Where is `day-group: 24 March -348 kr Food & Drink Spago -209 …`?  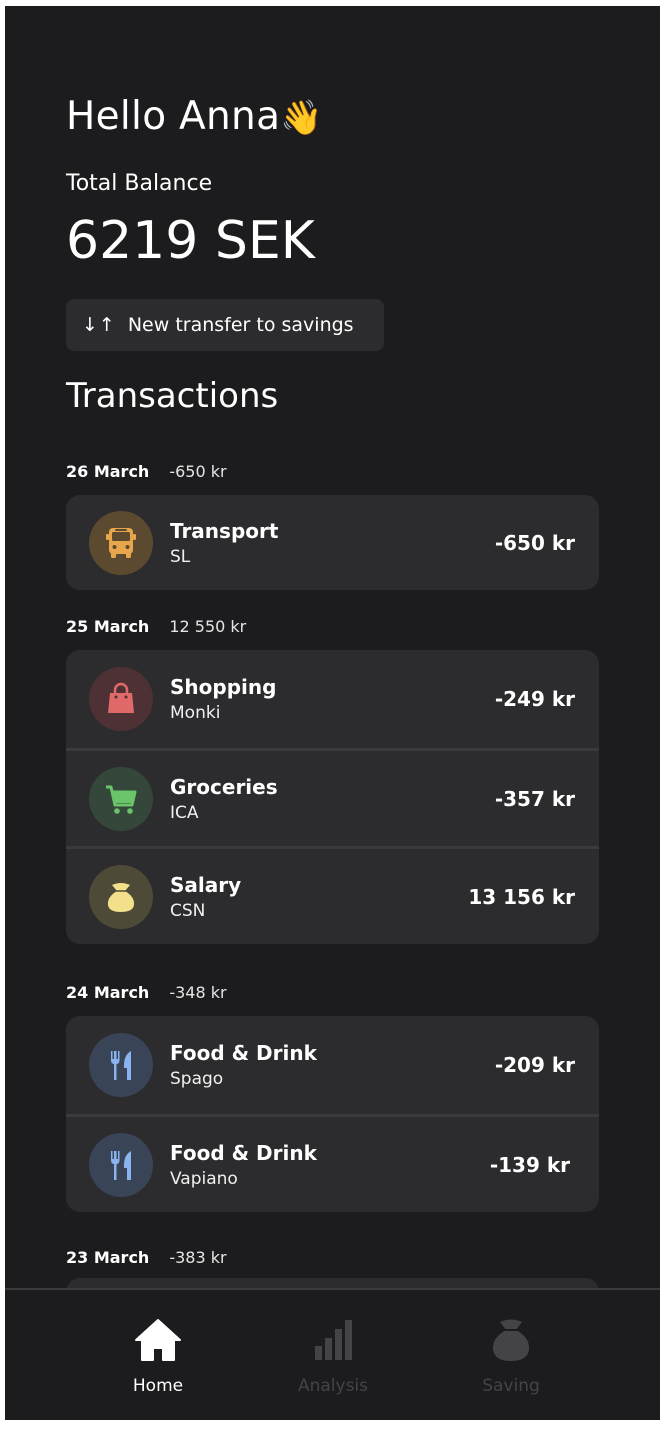
day-group: 24 March -348 kr Food & Drink Spago -209 … is located at coordinates (332, 1095).